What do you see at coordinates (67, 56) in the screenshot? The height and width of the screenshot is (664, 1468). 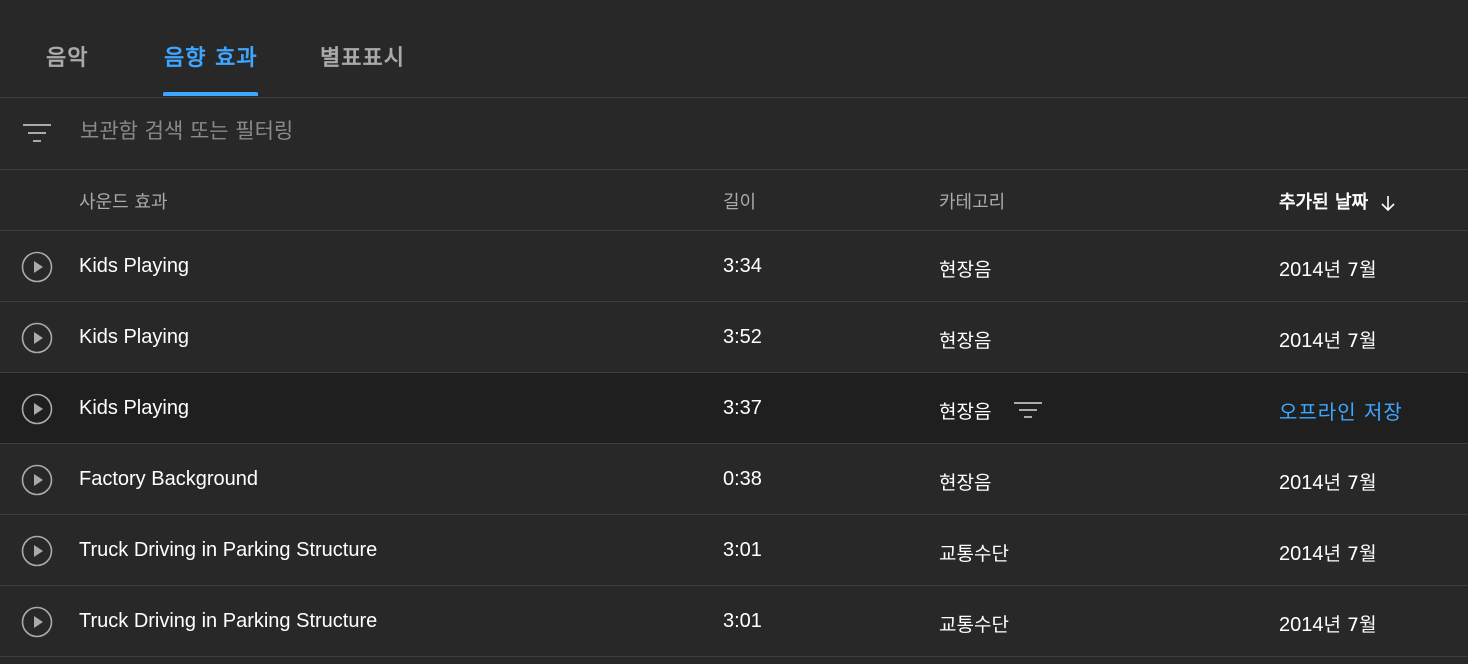 I see `tab-music: 음악` at bounding box center [67, 56].